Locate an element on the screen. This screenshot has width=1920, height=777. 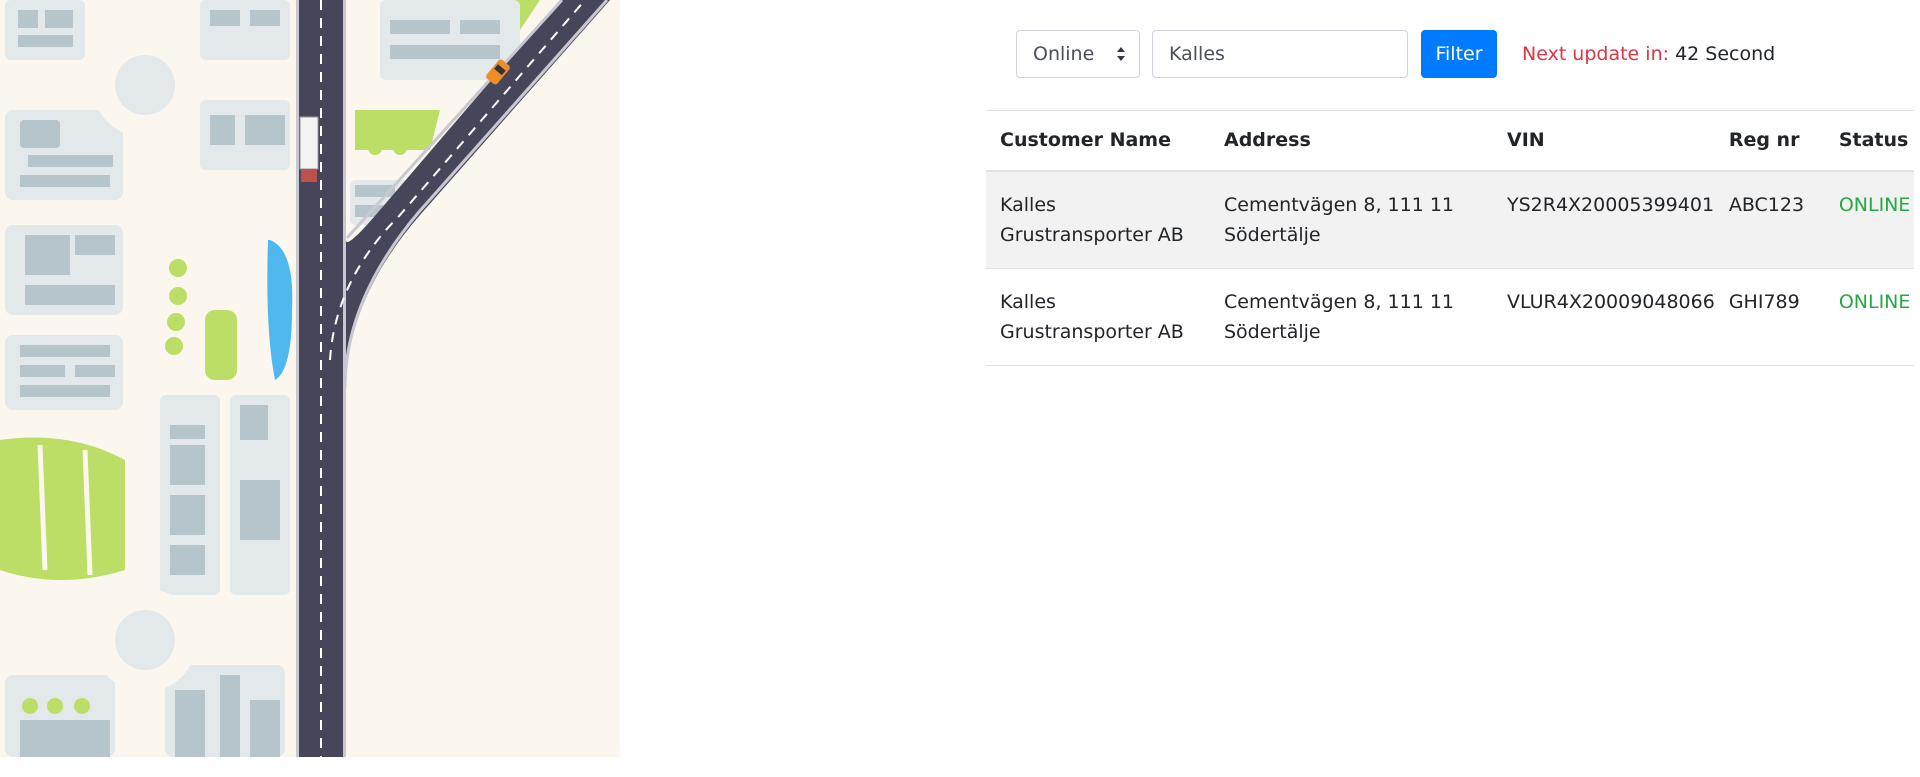
search-input-value: Kalles is located at coordinates (1197, 54).